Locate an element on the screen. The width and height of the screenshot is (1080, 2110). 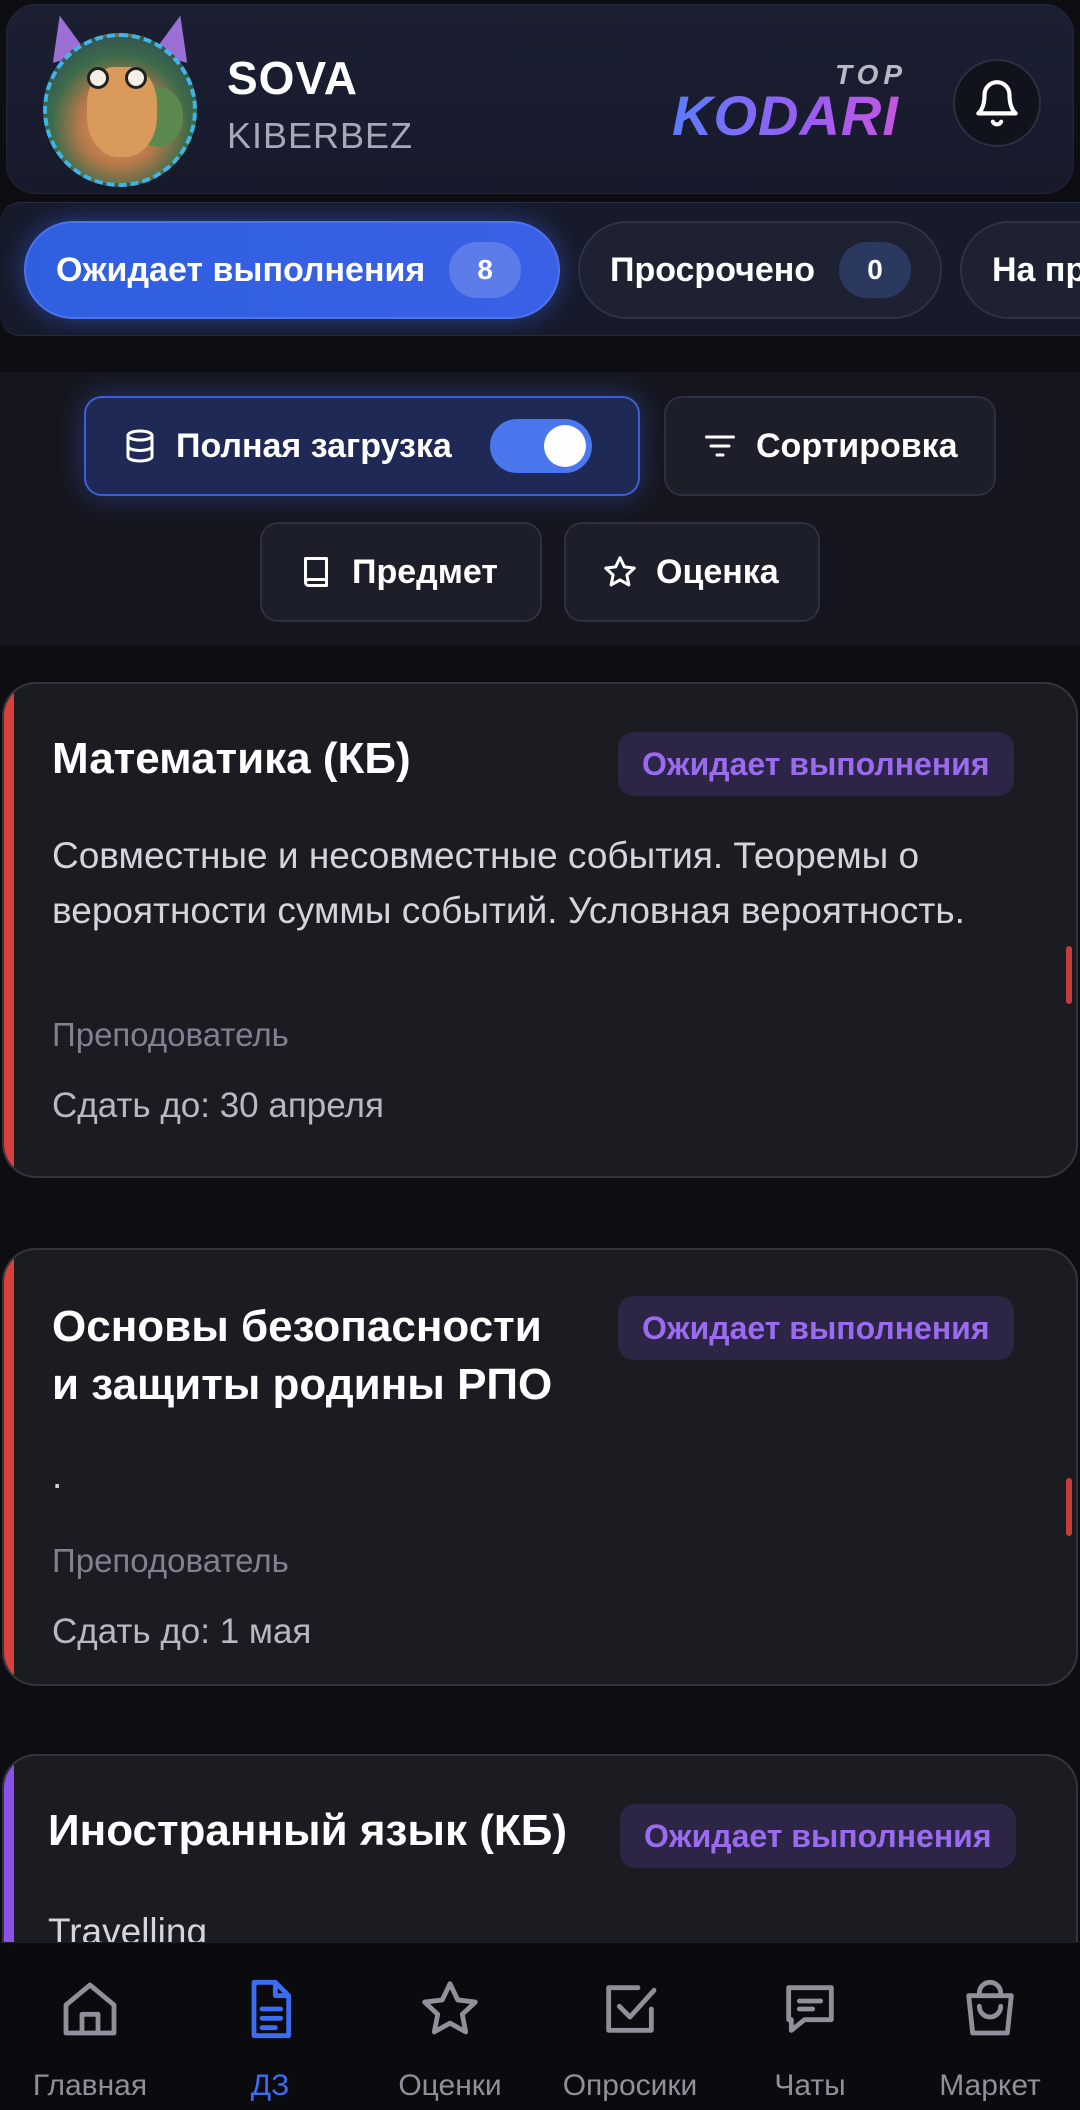
nav-home-label: Главная is located at coordinates (90, 2085).